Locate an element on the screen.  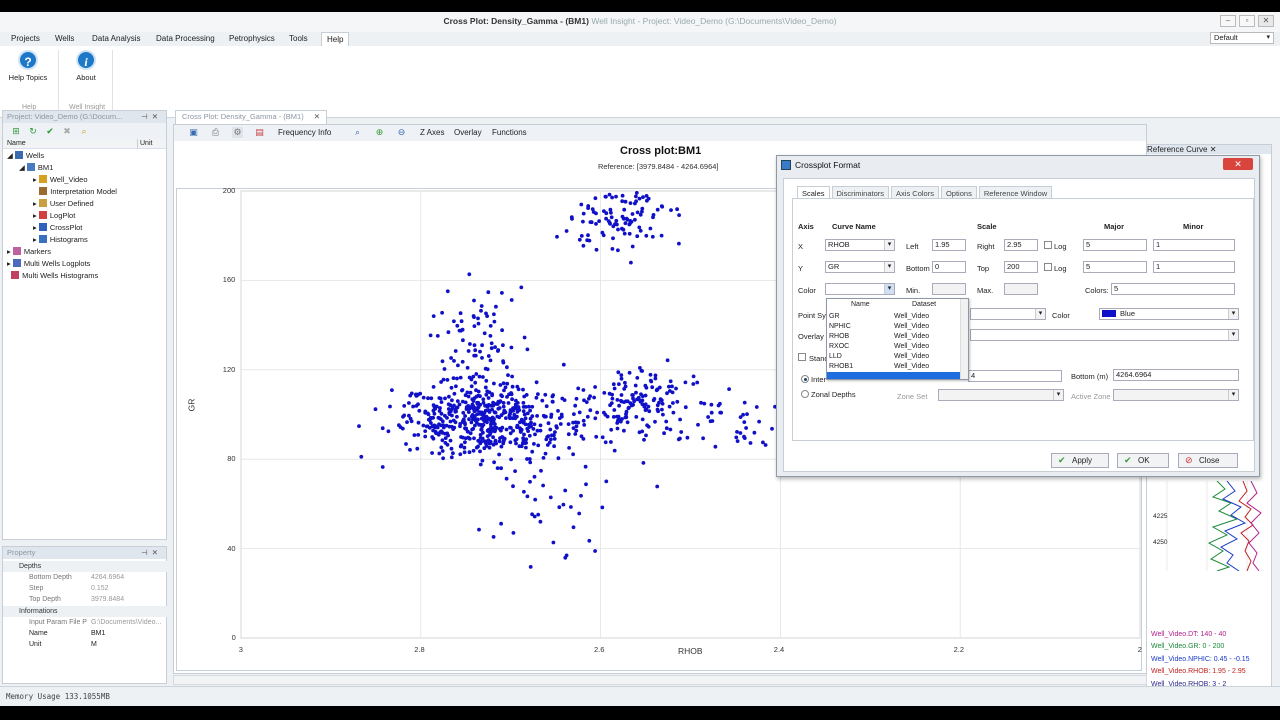
close-window-button: ✕ is located at coordinates (1266, 21).